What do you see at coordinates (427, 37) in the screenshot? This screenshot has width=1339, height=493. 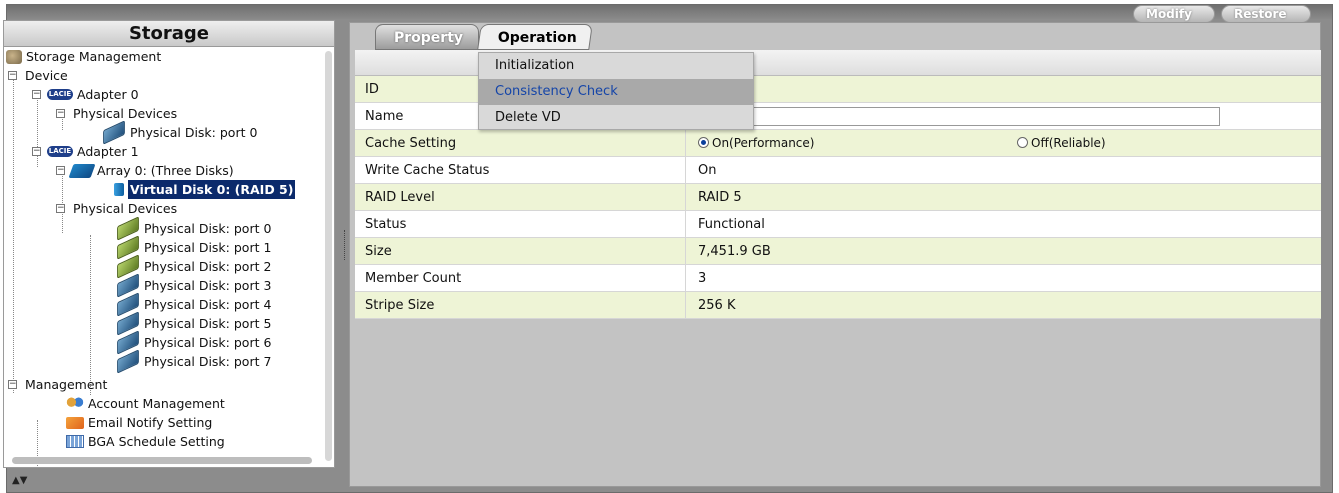 I see `tab-property: Property` at bounding box center [427, 37].